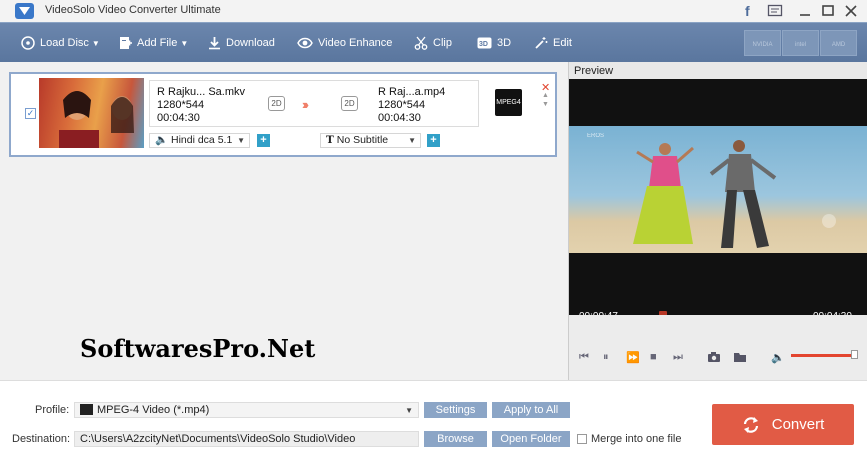 This screenshot has height=466, width=867. I want to click on svg-text: f, so click(747, 11).